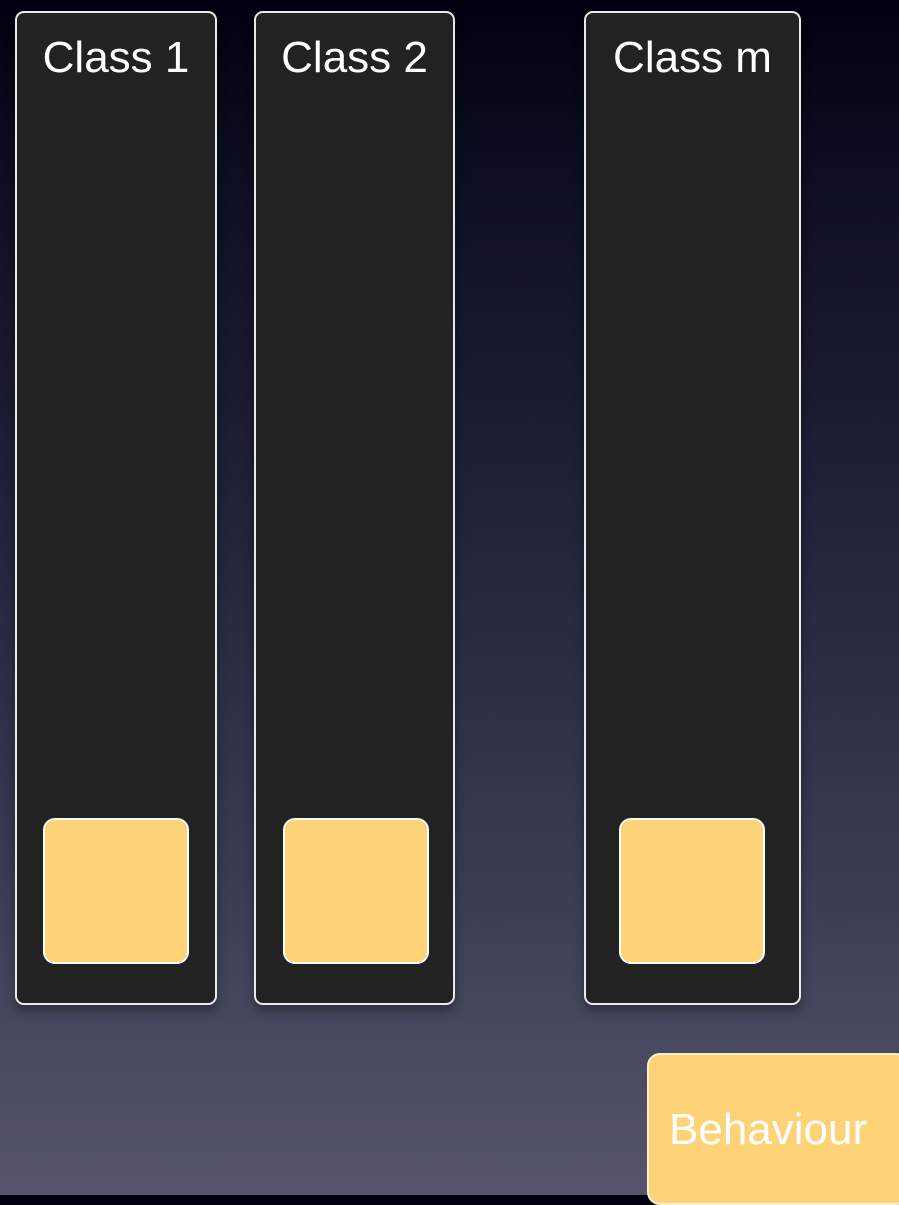 Image resolution: width=899 pixels, height=1205 pixels. Describe the element at coordinates (768, 1129) in the screenshot. I see `behaviour-label: Behaviour` at that location.